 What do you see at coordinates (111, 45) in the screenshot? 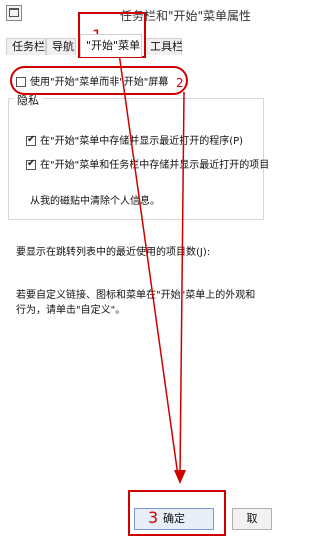
I see `tab-start-menu: "开始"菜单` at bounding box center [111, 45].